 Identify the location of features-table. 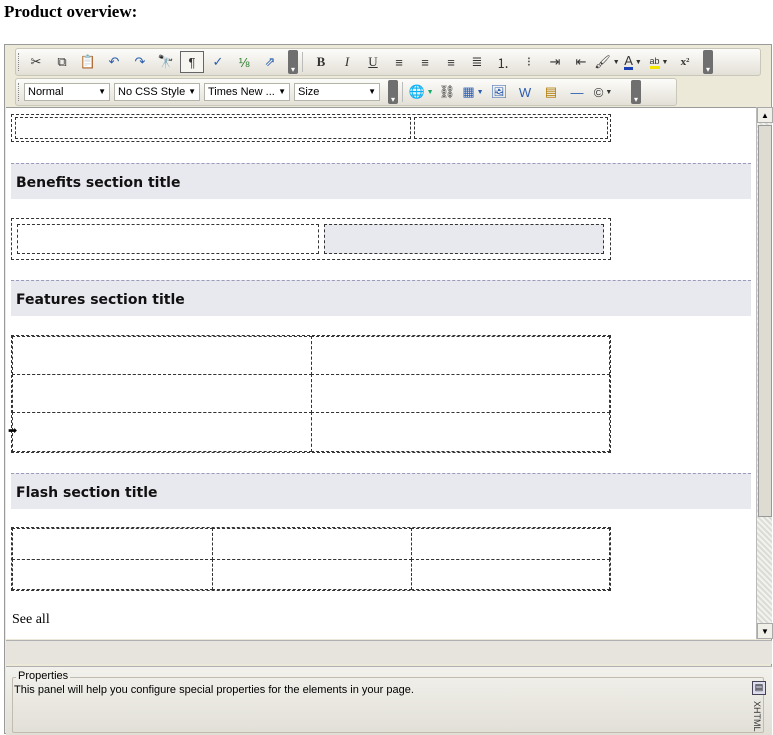
(311, 394).